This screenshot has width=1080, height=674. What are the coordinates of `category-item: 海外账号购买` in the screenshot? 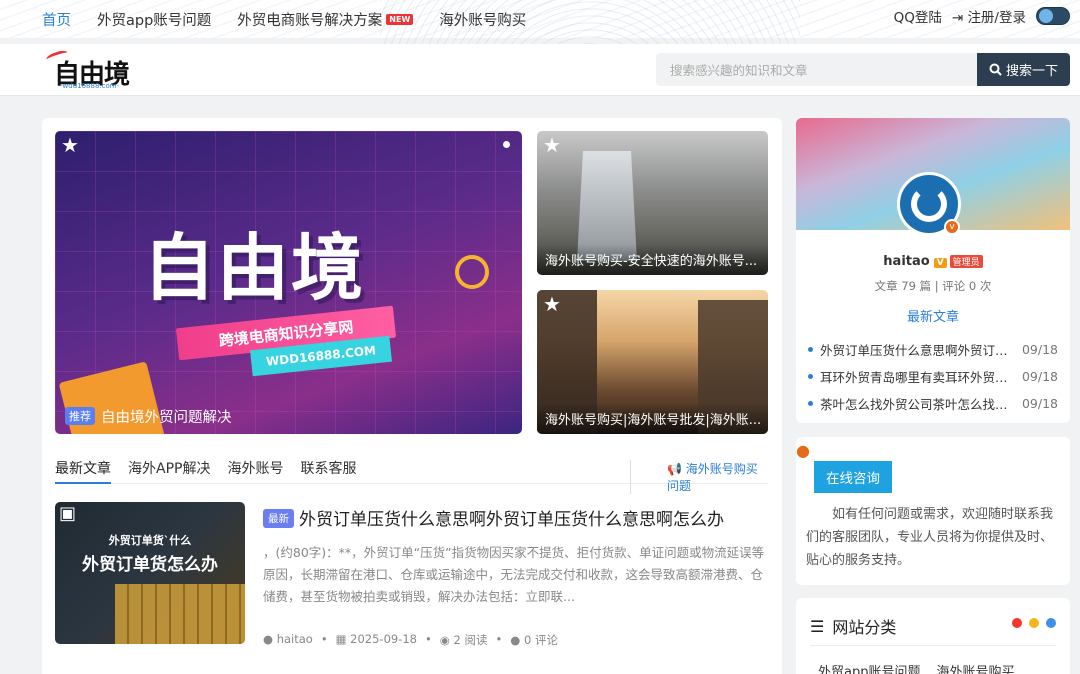 It's located at (975, 667).